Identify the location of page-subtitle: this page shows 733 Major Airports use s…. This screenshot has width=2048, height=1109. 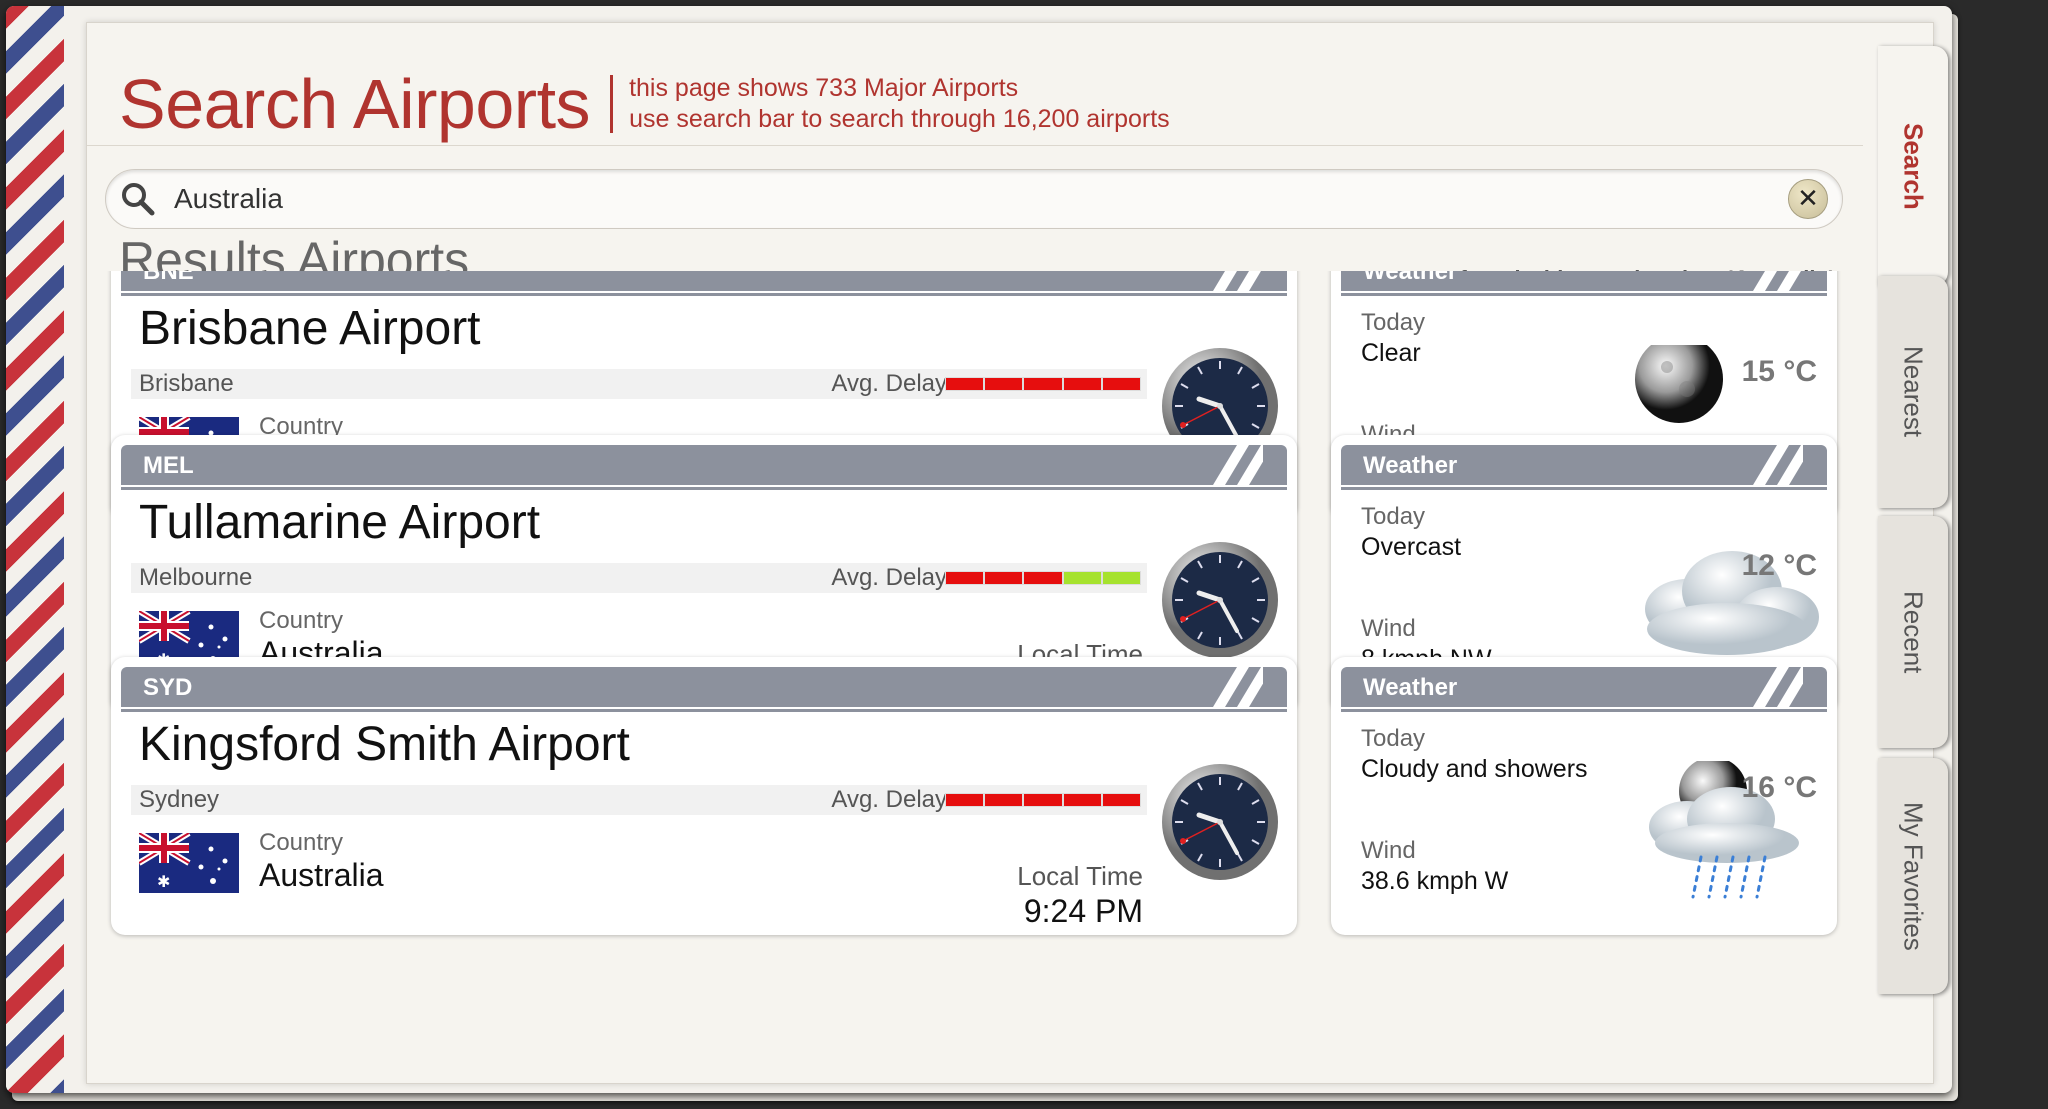
(899, 104).